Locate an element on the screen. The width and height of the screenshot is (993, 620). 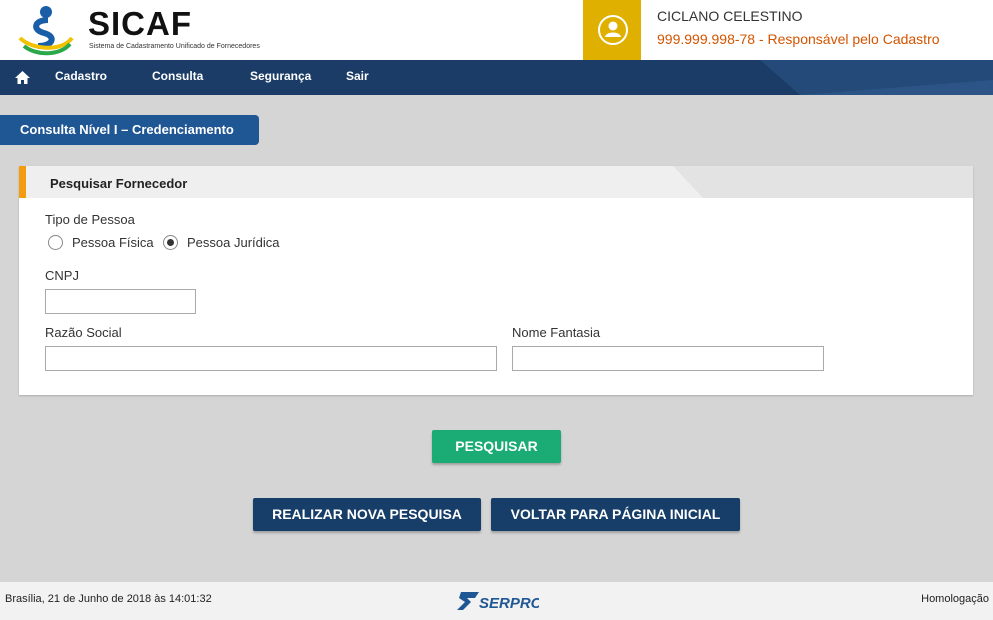
nome-fantasia-input is located at coordinates (668, 358).